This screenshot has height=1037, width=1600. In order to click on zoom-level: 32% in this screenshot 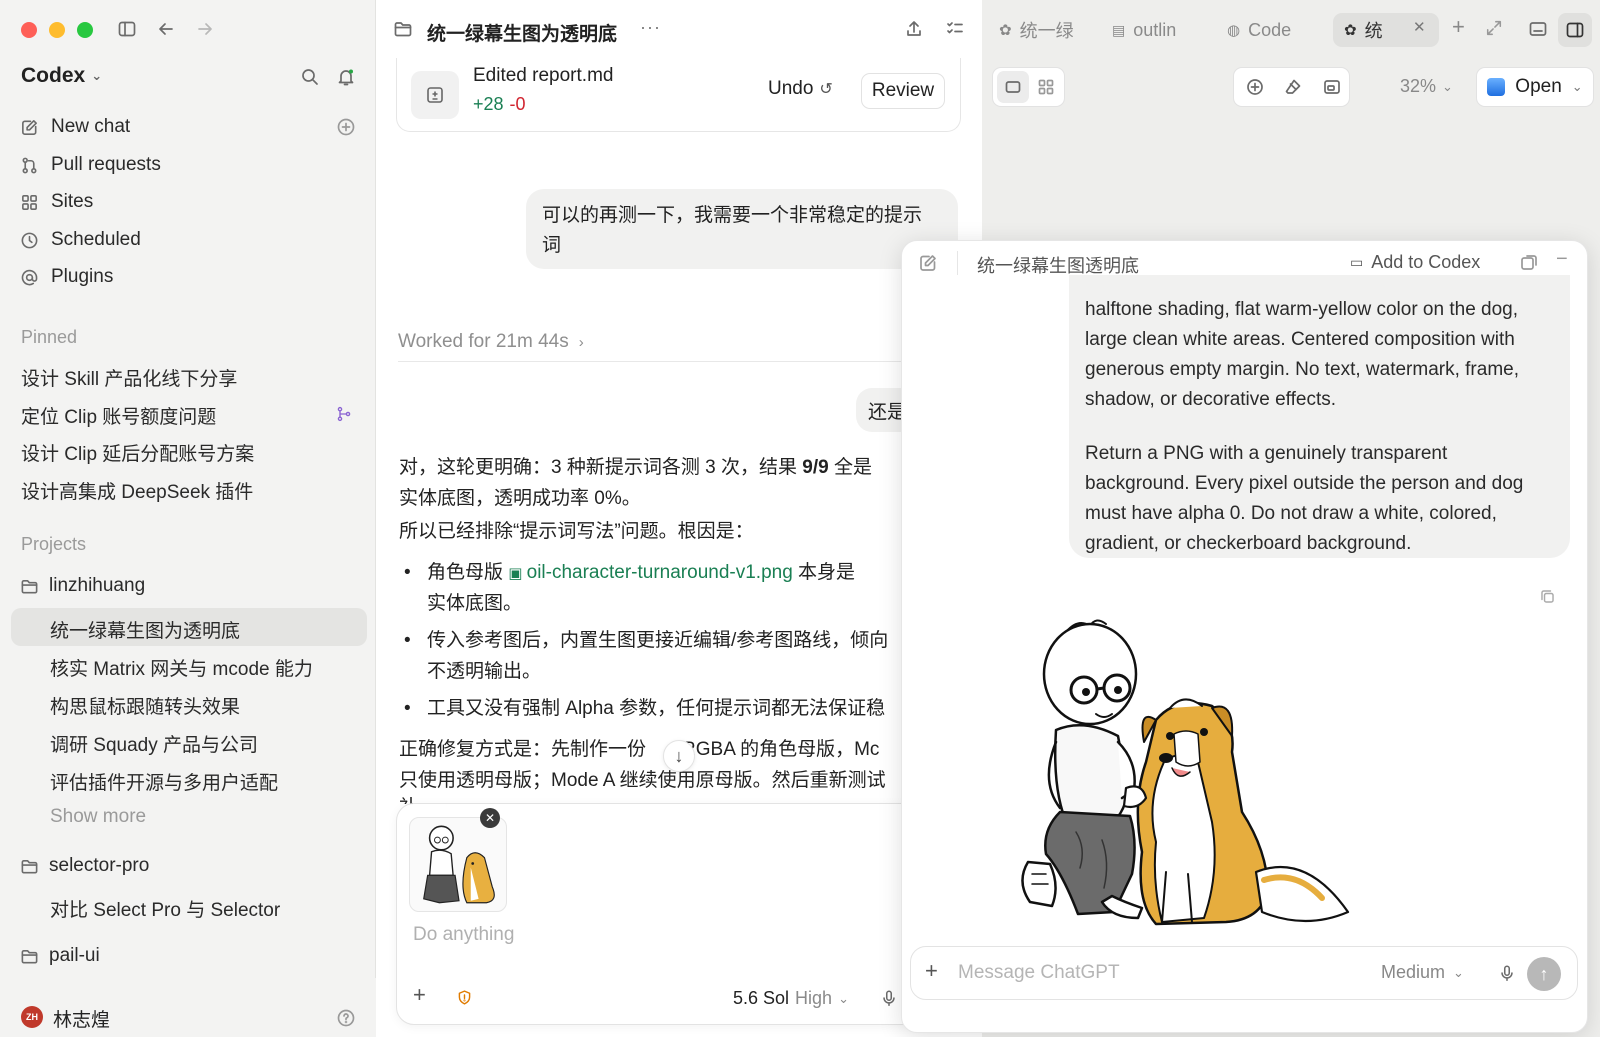, I will do `click(1418, 86)`.